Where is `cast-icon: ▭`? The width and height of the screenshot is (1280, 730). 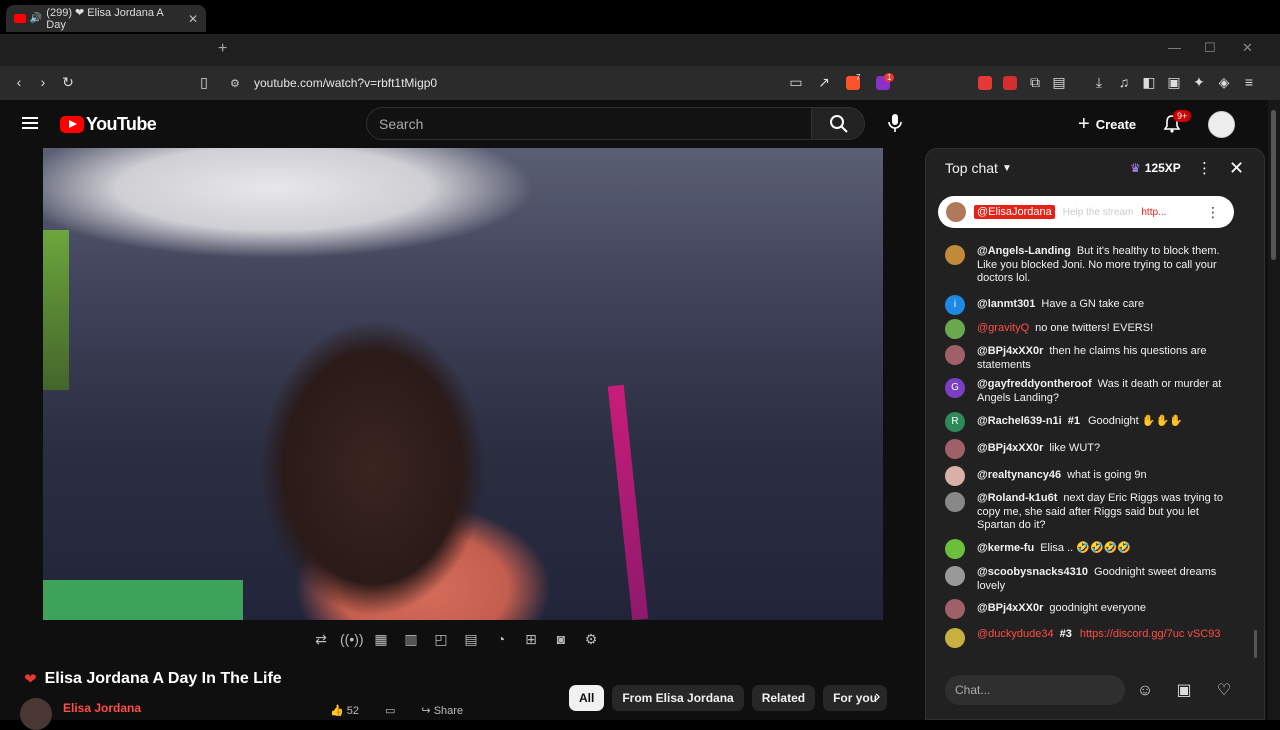 cast-icon: ▭ is located at coordinates (796, 82).